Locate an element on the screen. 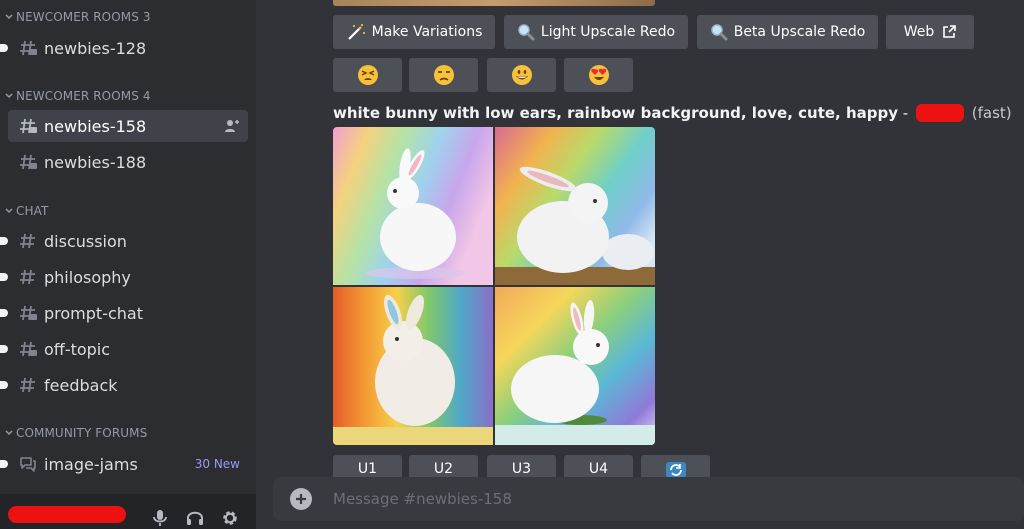  sidebar-item-prompt-chat: prompt-chat is located at coordinates (124, 313).